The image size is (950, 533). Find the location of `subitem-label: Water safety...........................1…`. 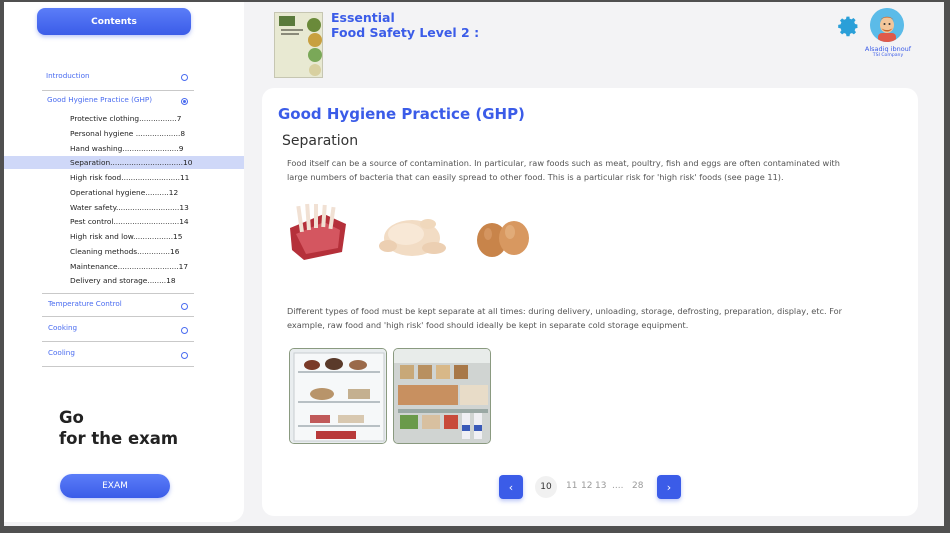

subitem-label: Water safety...........................1… is located at coordinates (129, 207).